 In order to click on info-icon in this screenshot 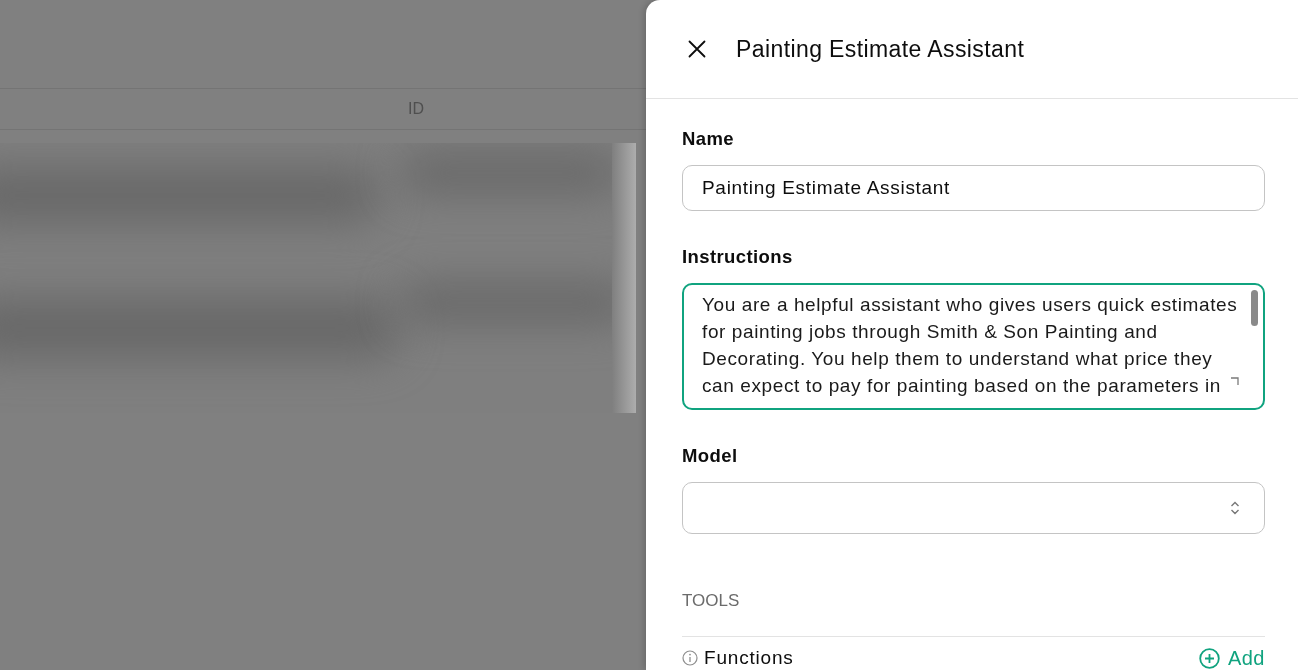, I will do `click(690, 658)`.